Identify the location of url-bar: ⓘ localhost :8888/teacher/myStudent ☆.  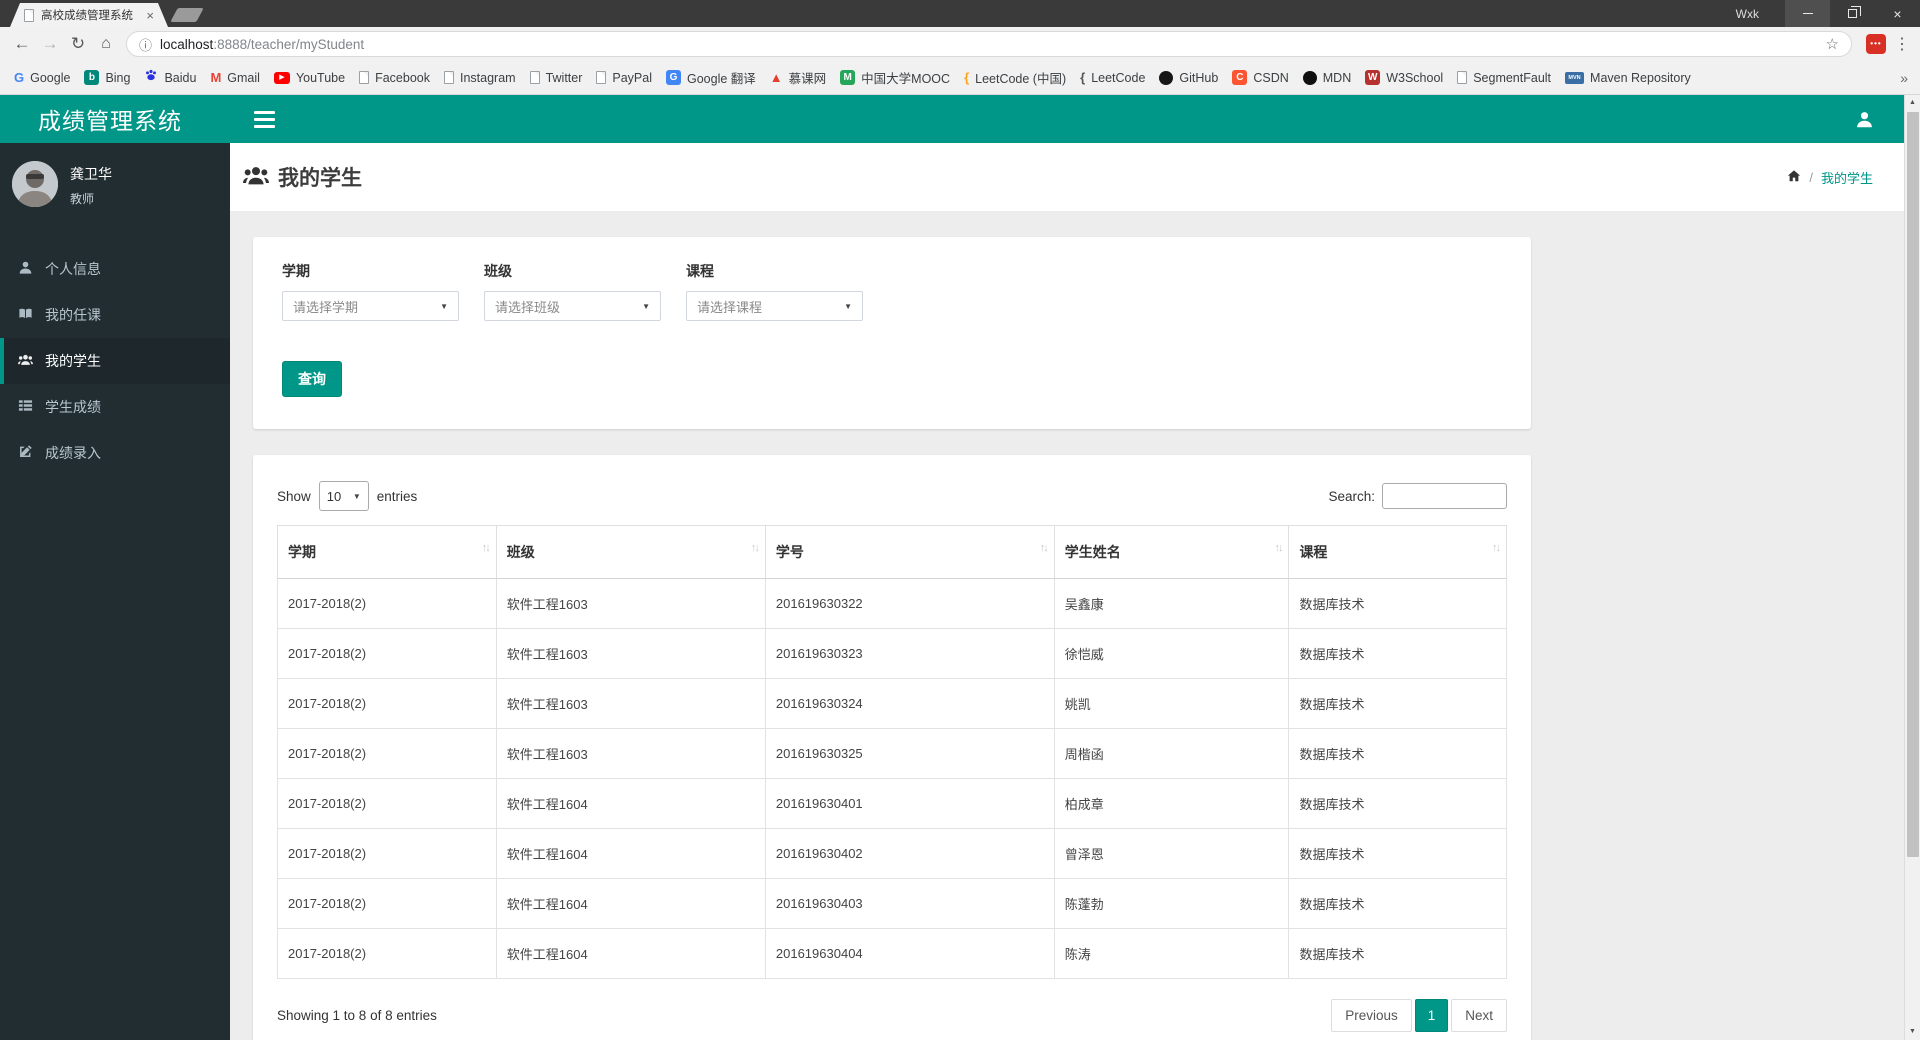
(989, 44).